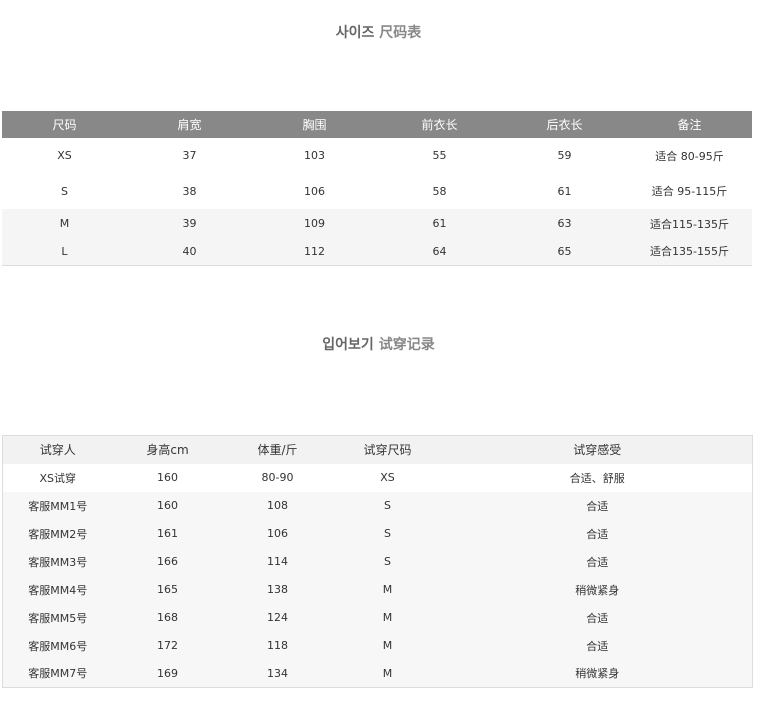 The height and width of the screenshot is (706, 757). Describe the element at coordinates (57, 505) in the screenshot. I see `try-on-cell: 客服MM1号` at that location.